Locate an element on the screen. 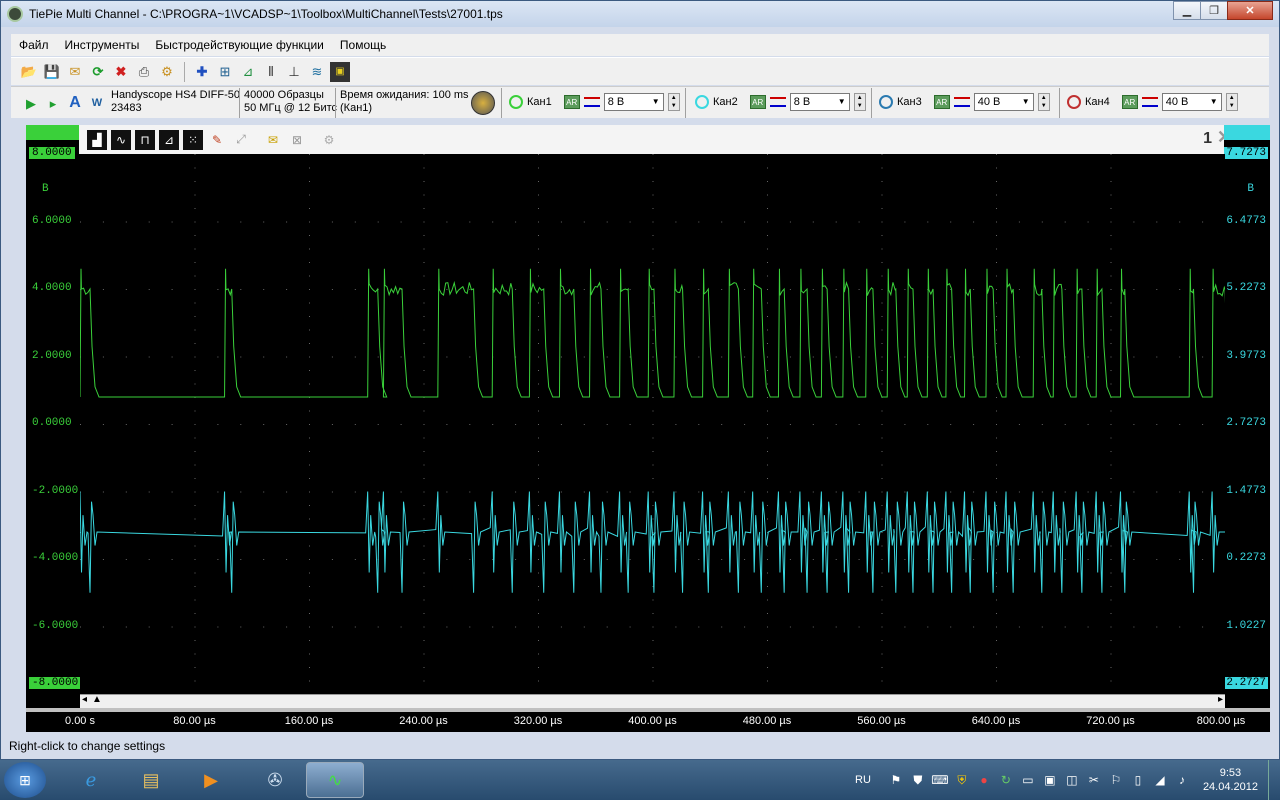 The width and height of the screenshot is (1280, 800). close-icon: ✕ is located at coordinates (1250, 11).